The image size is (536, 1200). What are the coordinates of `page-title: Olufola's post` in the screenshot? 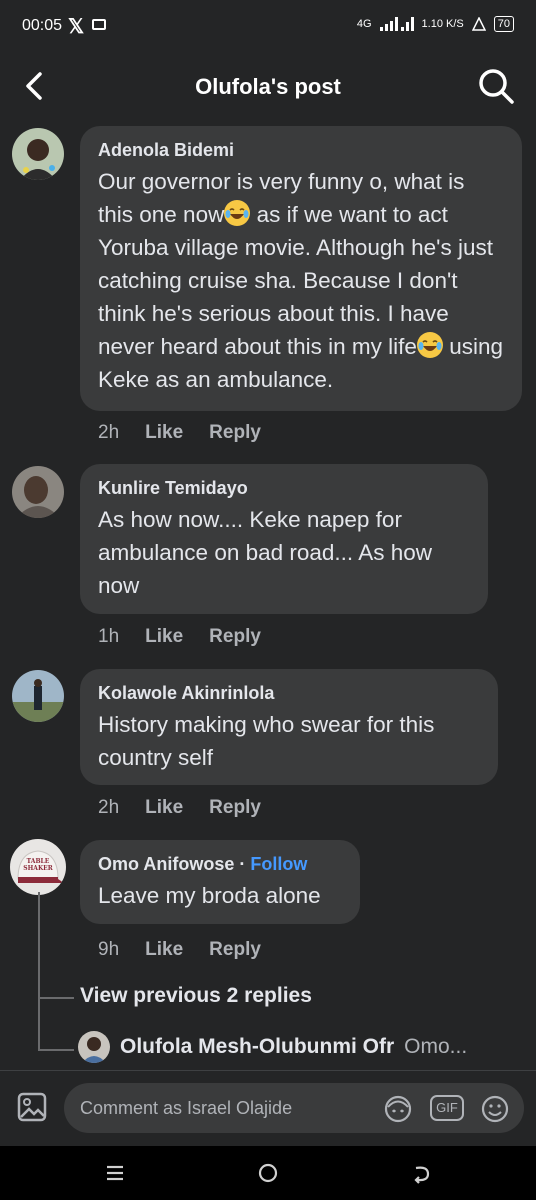 It's located at (268, 86).